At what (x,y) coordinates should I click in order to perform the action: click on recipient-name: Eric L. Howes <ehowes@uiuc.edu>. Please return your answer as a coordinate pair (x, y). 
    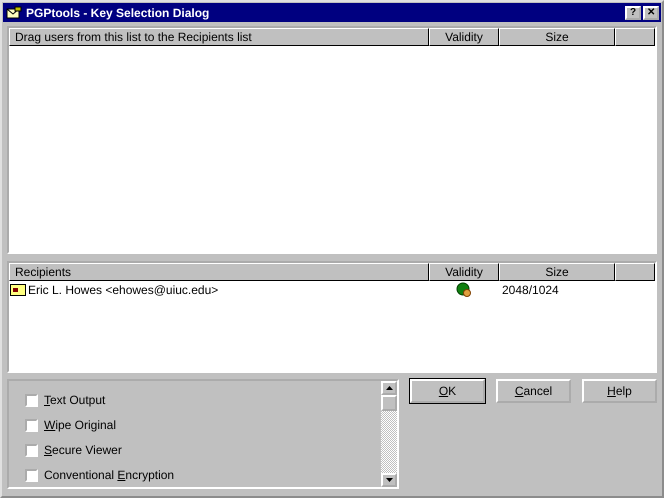
    Looking at the image, I should click on (123, 290).